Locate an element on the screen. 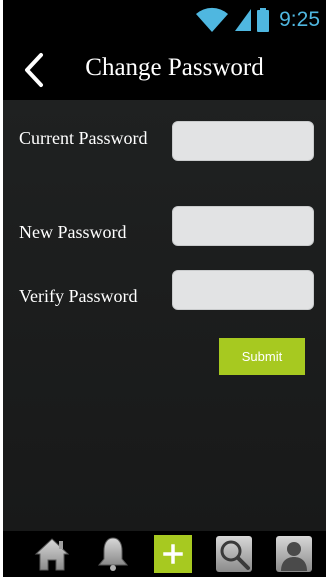 The height and width of the screenshot is (577, 329). submit-button: Submit is located at coordinates (262, 356).